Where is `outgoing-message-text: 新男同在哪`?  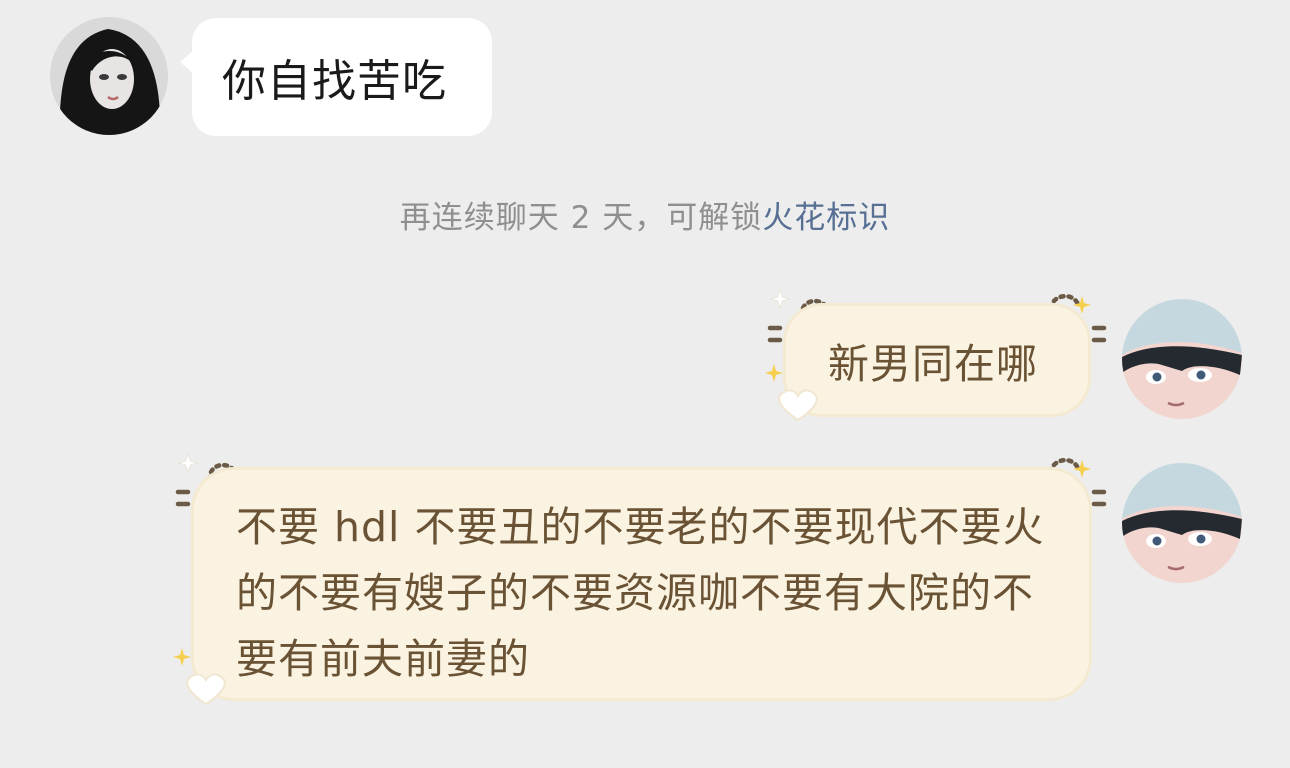
outgoing-message-text: 新男同在哪 is located at coordinates (933, 364).